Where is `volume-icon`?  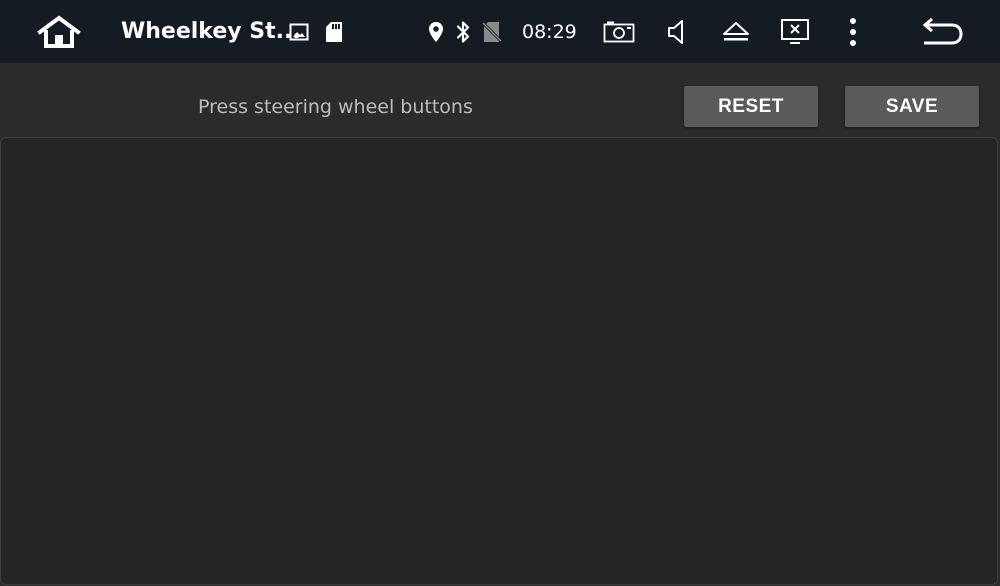
volume-icon is located at coordinates (677, 32).